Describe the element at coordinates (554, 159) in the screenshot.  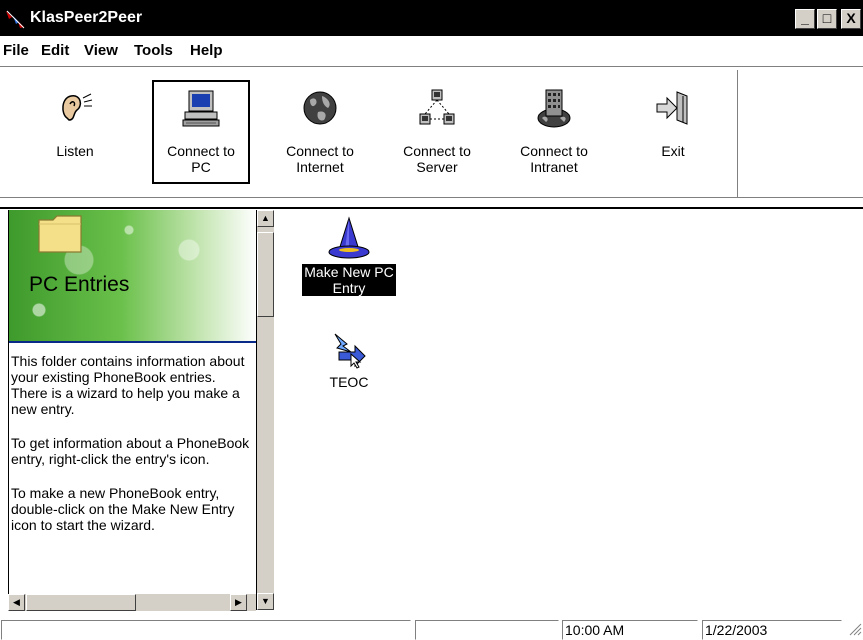
I see `connect-to-intranet-label: Connect to Intranet` at that location.